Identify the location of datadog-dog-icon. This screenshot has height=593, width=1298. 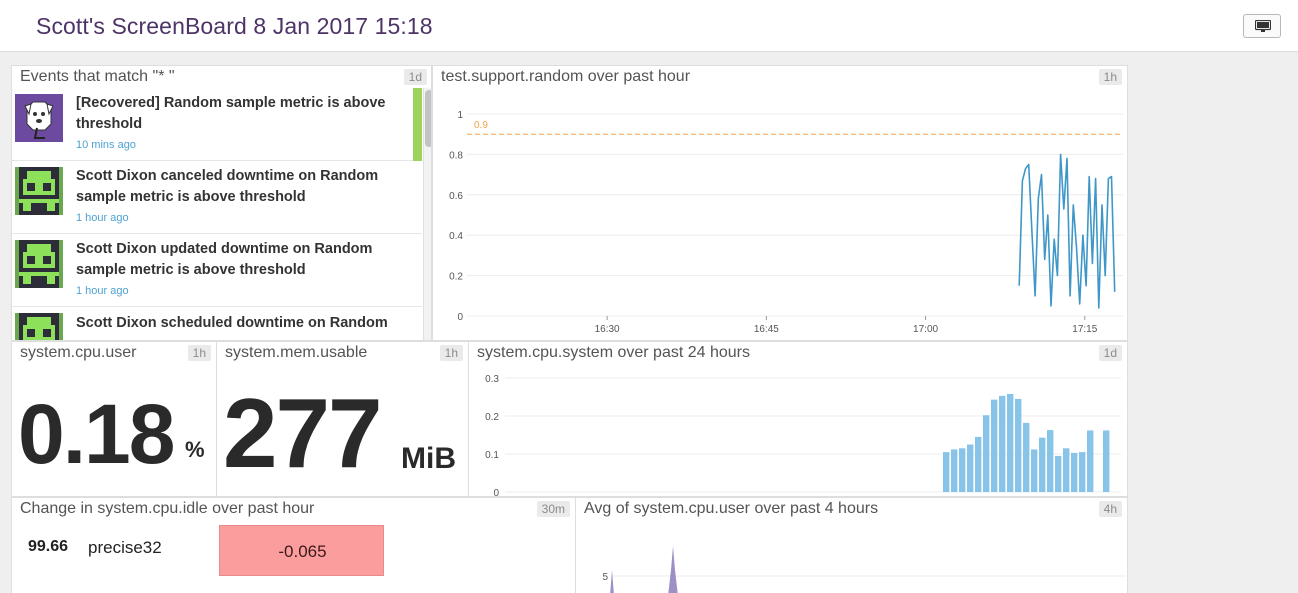
(39, 118).